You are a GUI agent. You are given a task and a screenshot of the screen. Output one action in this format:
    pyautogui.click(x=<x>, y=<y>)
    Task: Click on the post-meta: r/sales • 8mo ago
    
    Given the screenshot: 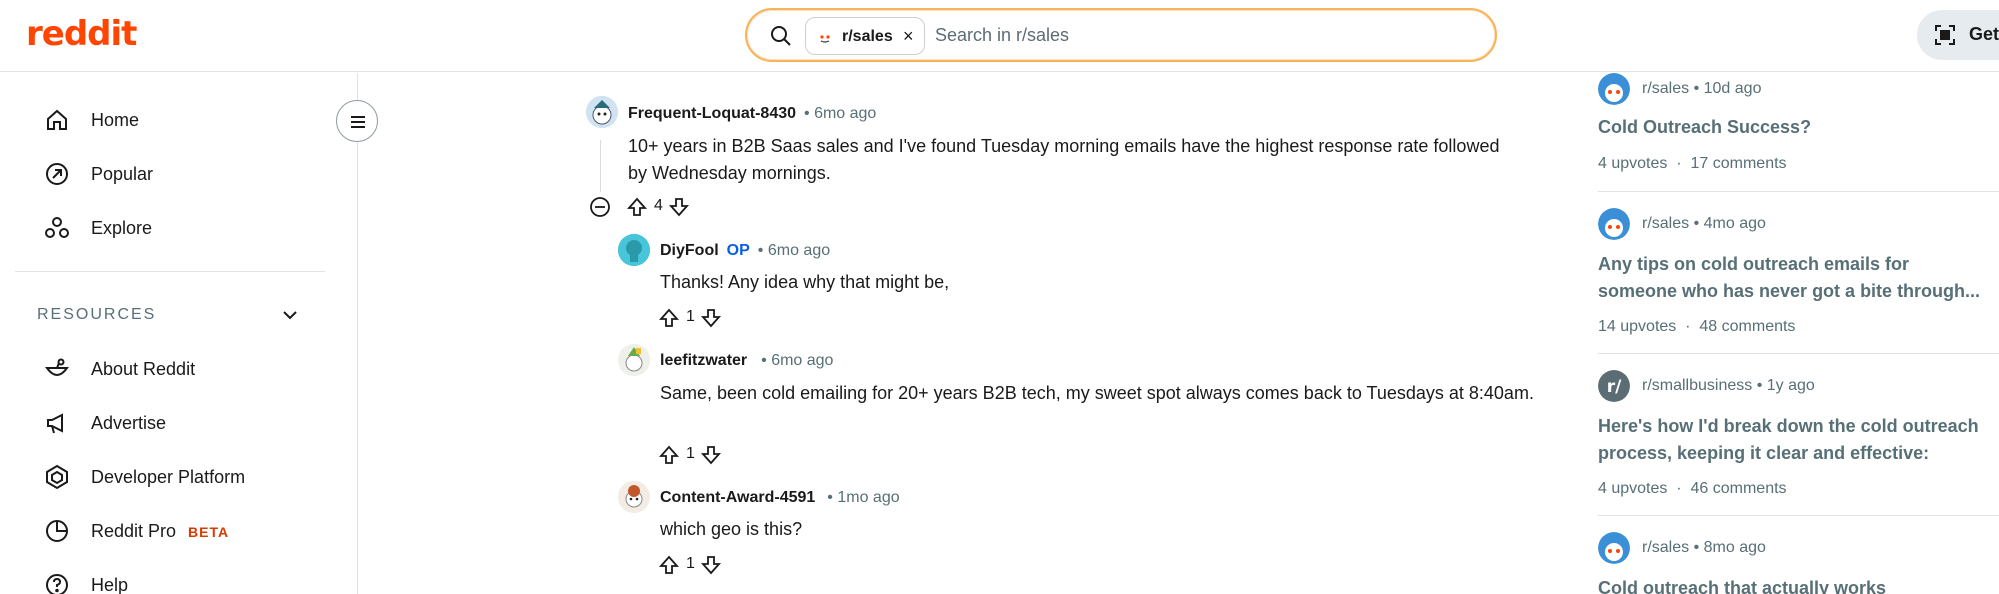 What is the action you would take?
    pyautogui.click(x=1704, y=547)
    